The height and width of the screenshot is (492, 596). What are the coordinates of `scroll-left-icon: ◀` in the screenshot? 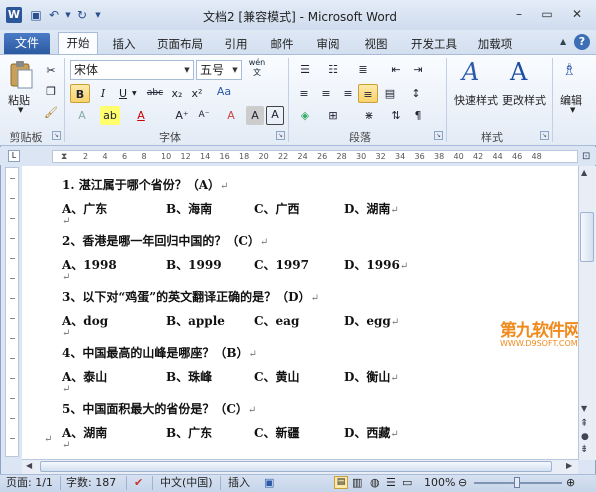 It's located at (29, 465).